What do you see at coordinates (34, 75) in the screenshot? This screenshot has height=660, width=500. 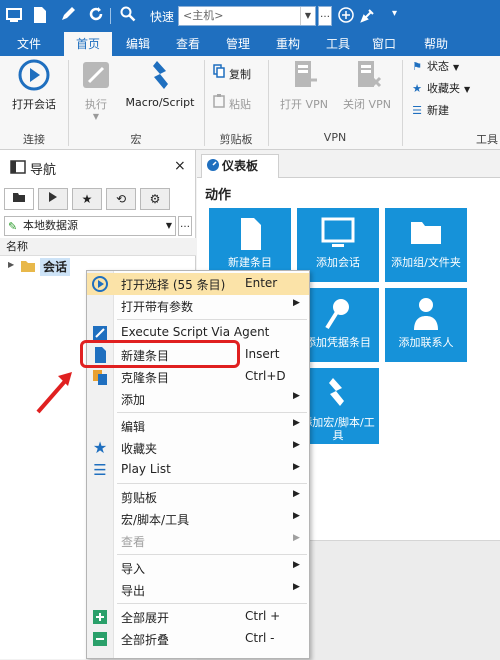 I see `play-circle-icon` at bounding box center [34, 75].